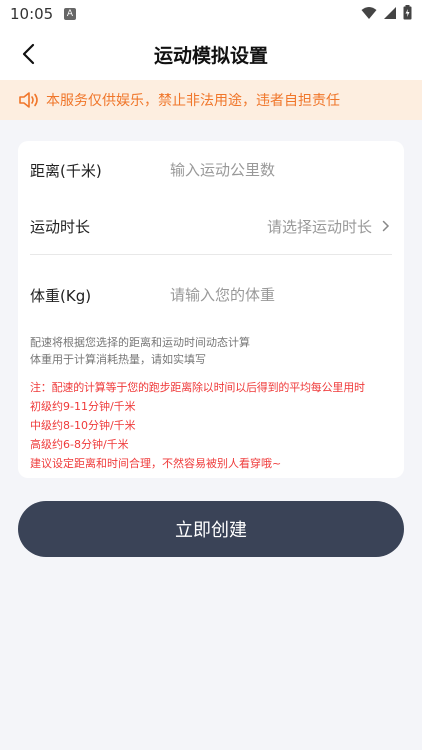 This screenshot has width=422, height=750. I want to click on duration-label: 运动时长, so click(60, 226).